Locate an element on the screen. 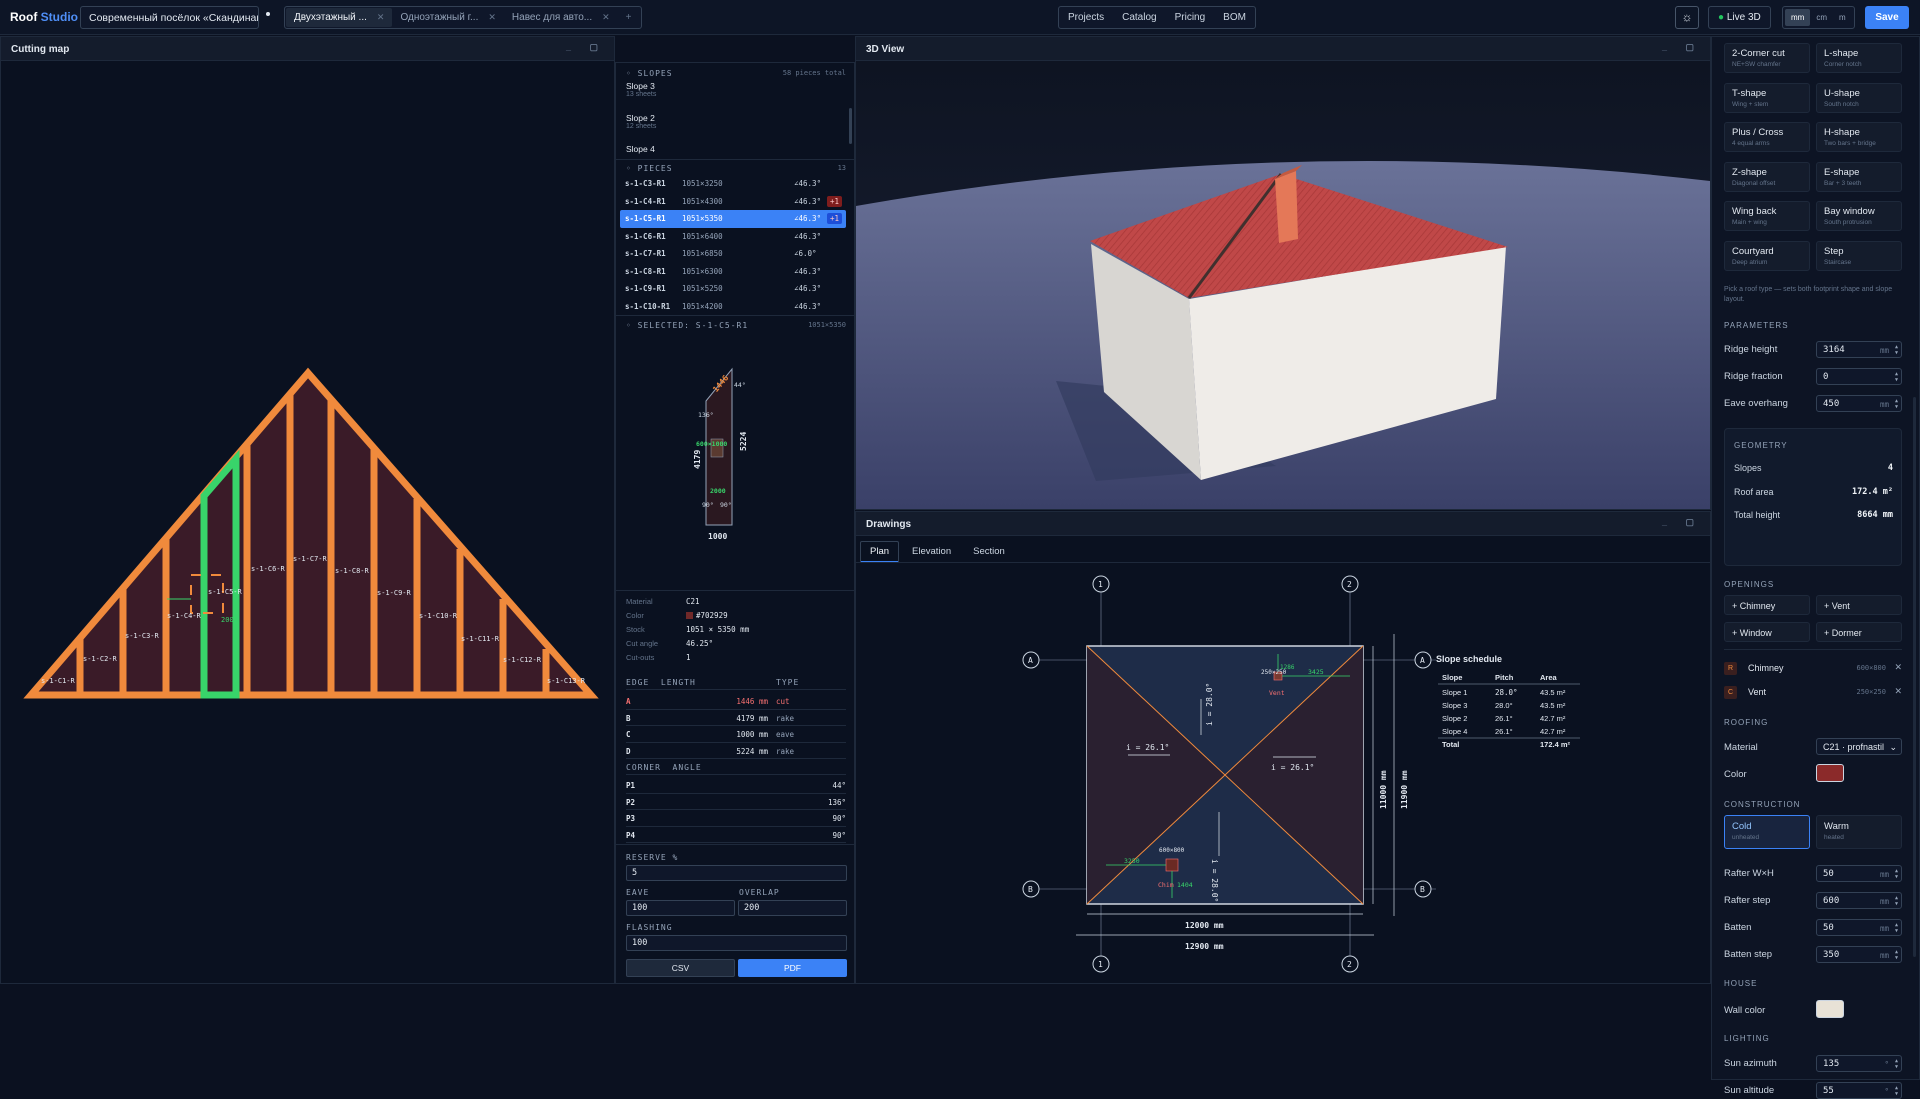  opening-item: R Chimney 600×800 ✕ is located at coordinates (1814, 669).